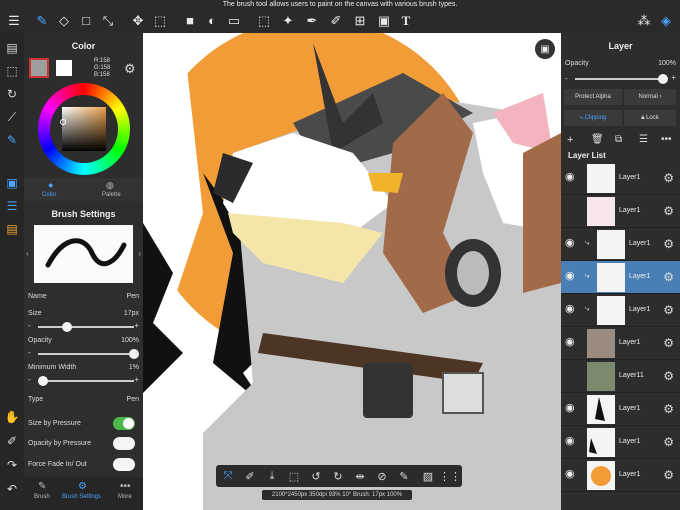 This screenshot has height=510, width=680. Describe the element at coordinates (64, 68) in the screenshot. I see `secondary-color-swatch` at that location.